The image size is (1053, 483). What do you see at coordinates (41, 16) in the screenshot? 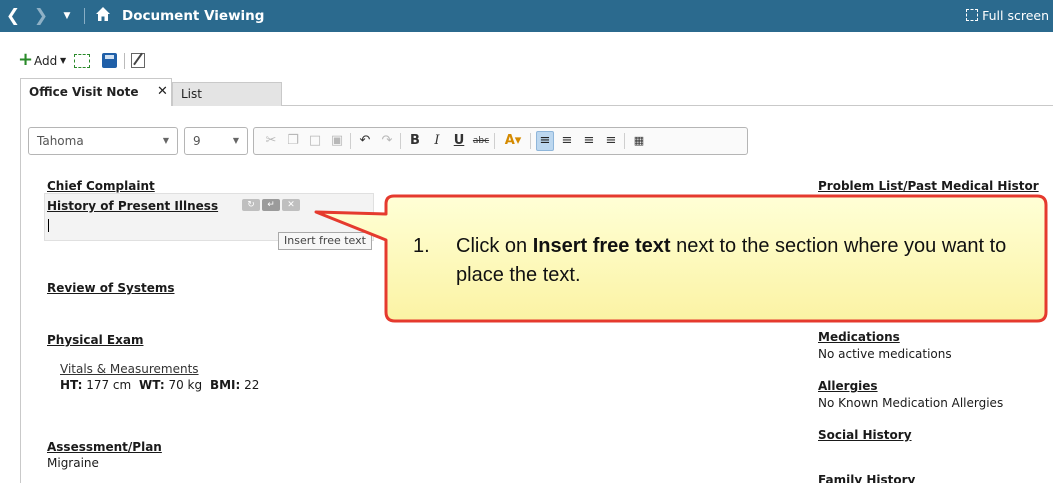
I see `forward-icon: ❯` at bounding box center [41, 16].